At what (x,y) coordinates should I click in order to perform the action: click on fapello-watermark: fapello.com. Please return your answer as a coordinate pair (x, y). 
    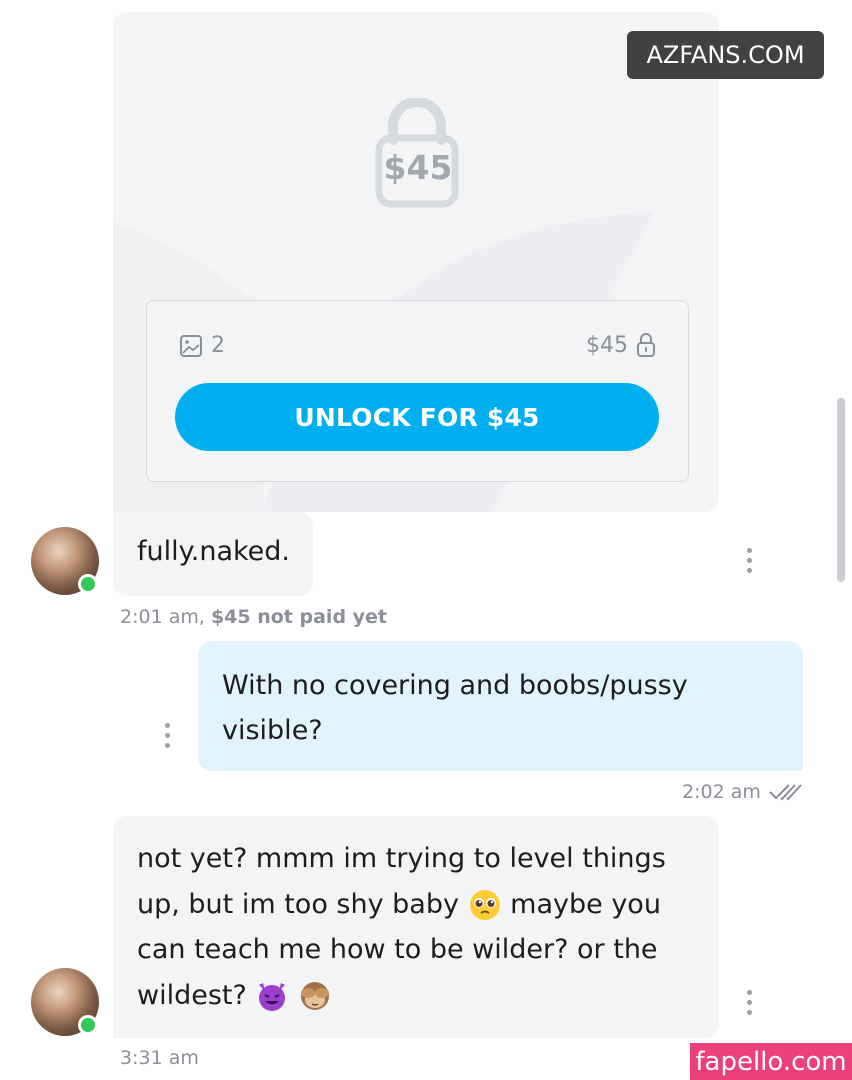
    Looking at the image, I should click on (771, 1061).